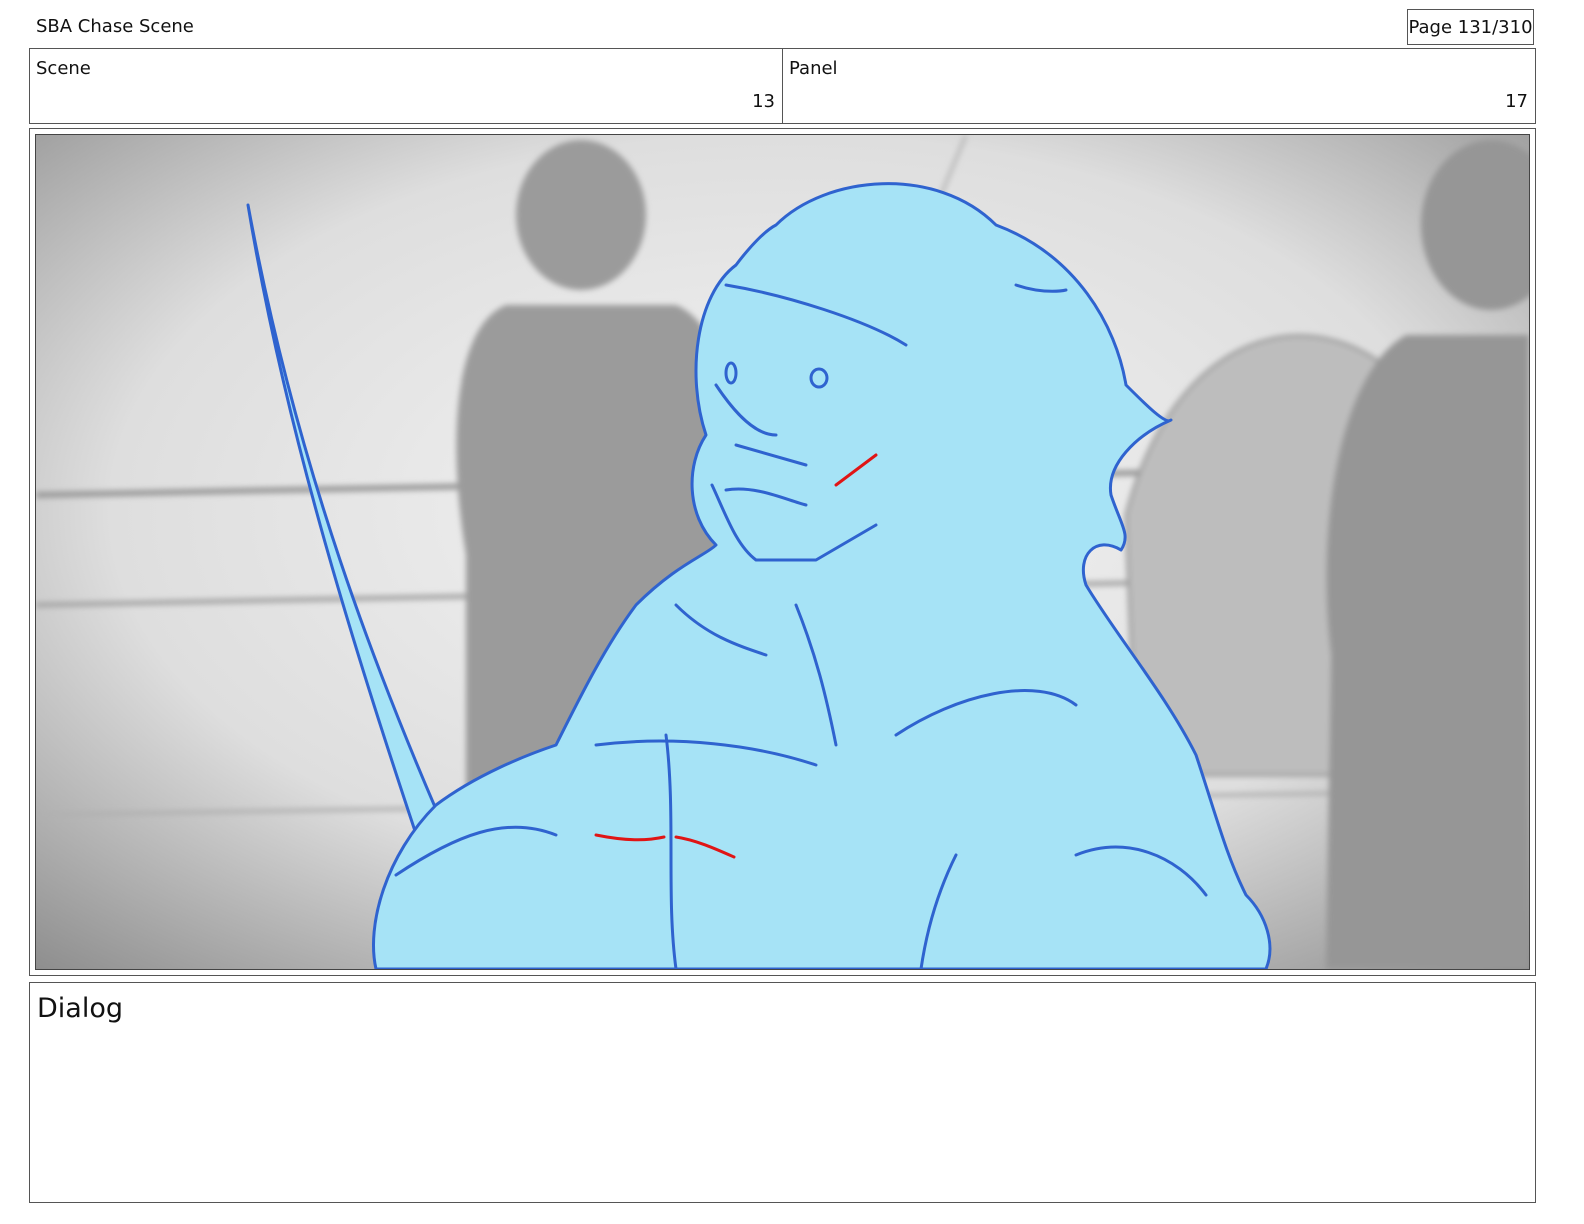  I want to click on storyboard-title: SBA Chase Scene, so click(115, 26).